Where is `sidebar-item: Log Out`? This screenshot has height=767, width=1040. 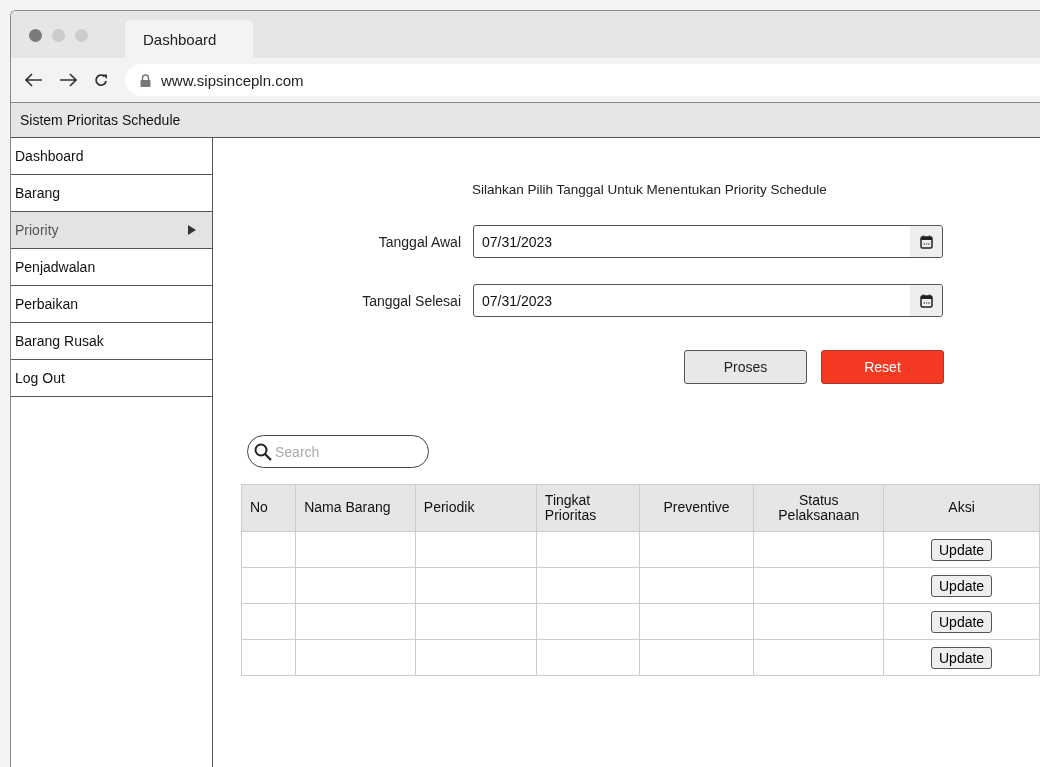 sidebar-item: Log Out is located at coordinates (111, 378).